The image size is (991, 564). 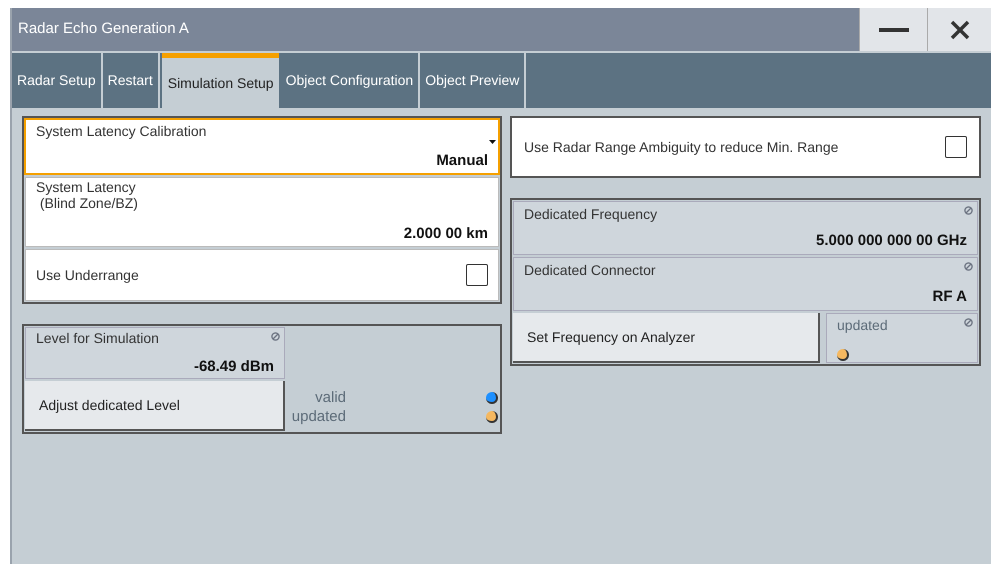 What do you see at coordinates (262, 146) in the screenshot?
I see `calibration-dropdown: System Latency Calibration Manual` at bounding box center [262, 146].